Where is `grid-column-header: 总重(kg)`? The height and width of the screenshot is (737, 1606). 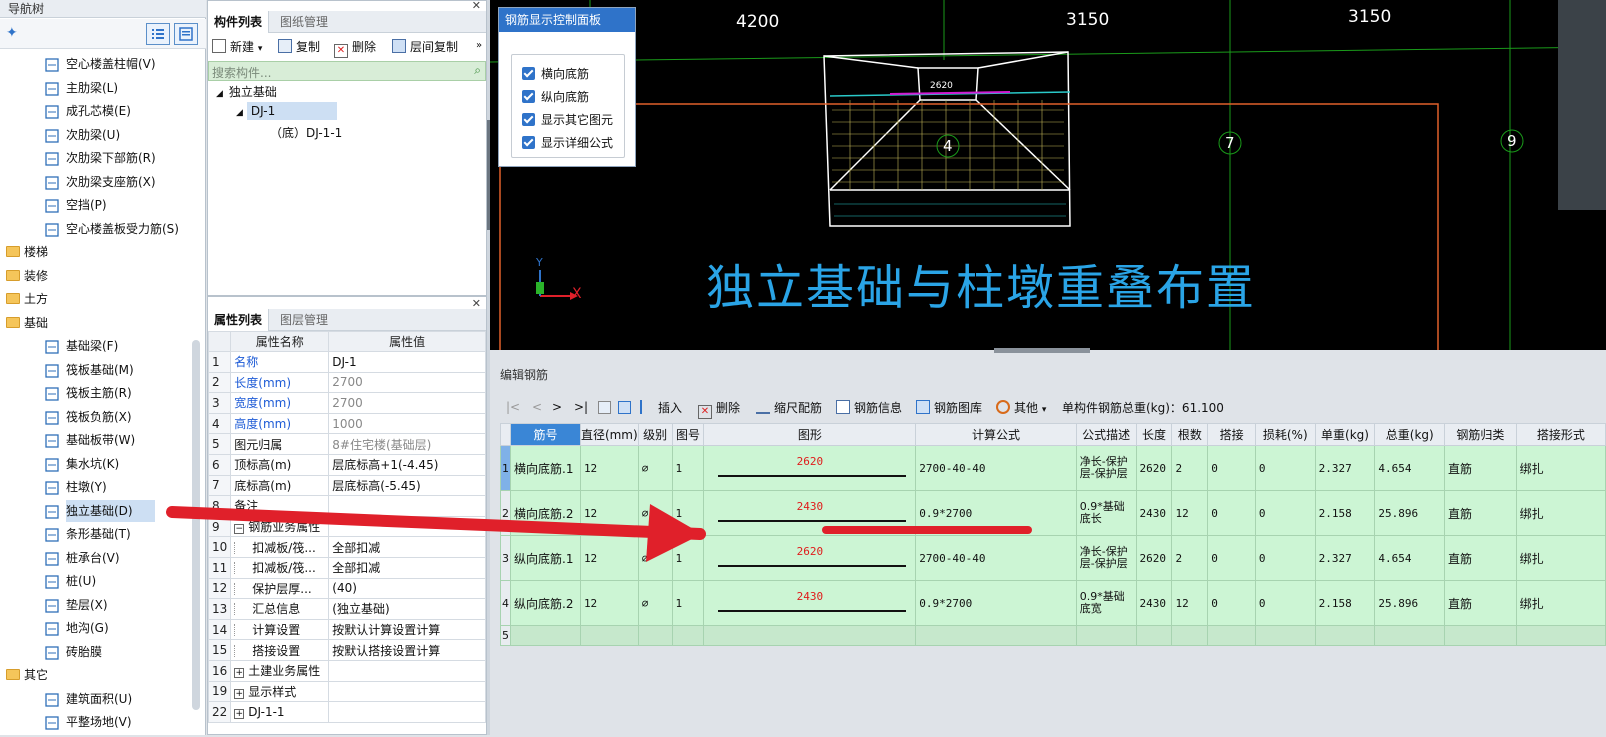 grid-column-header: 总重(kg) is located at coordinates (1410, 434).